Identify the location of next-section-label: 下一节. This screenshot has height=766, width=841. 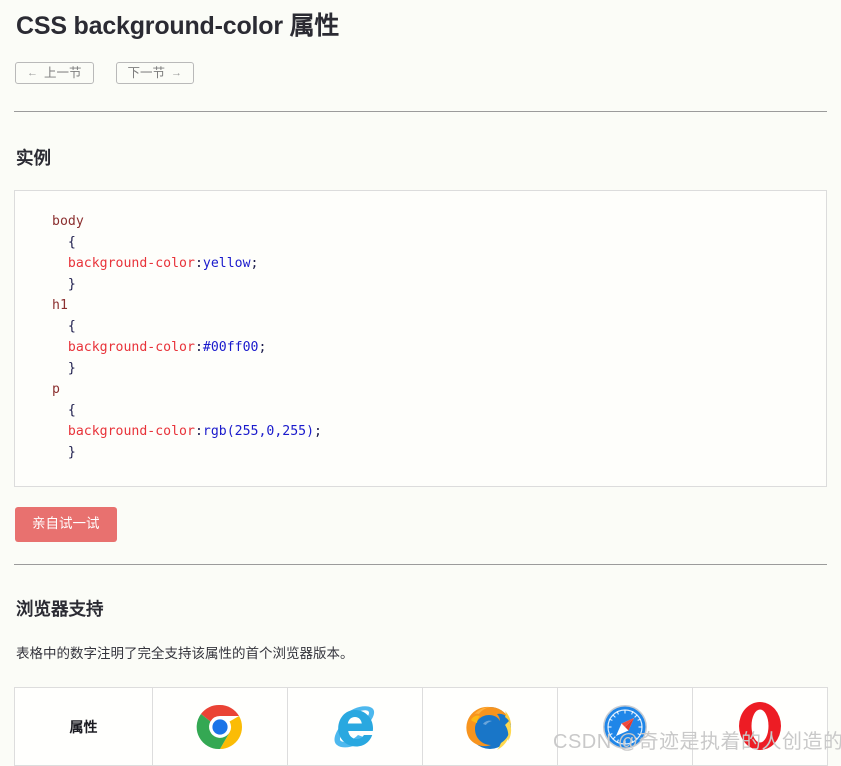
(146, 73).